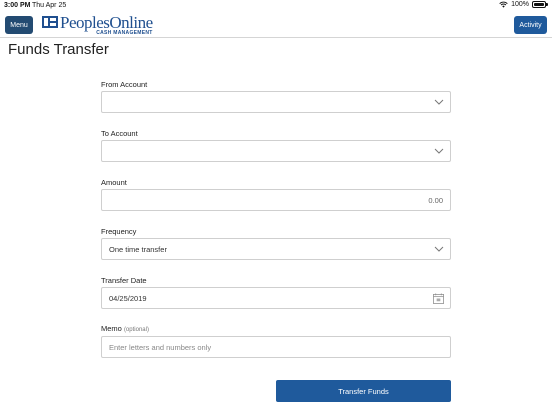  I want to click on logo: PeoplesOnline CASH MANAGEMENT, so click(97, 25).